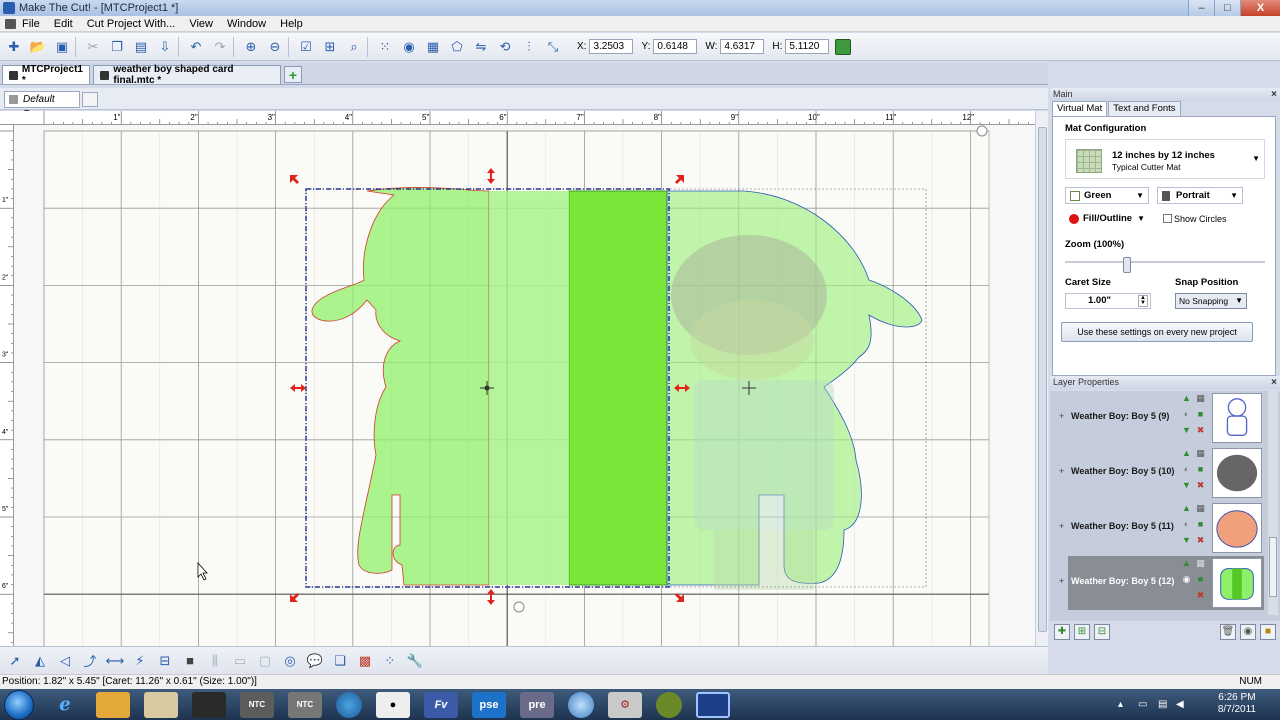  Describe the element at coordinates (489, 704) in the screenshot. I see `pse-icon: pse` at that location.